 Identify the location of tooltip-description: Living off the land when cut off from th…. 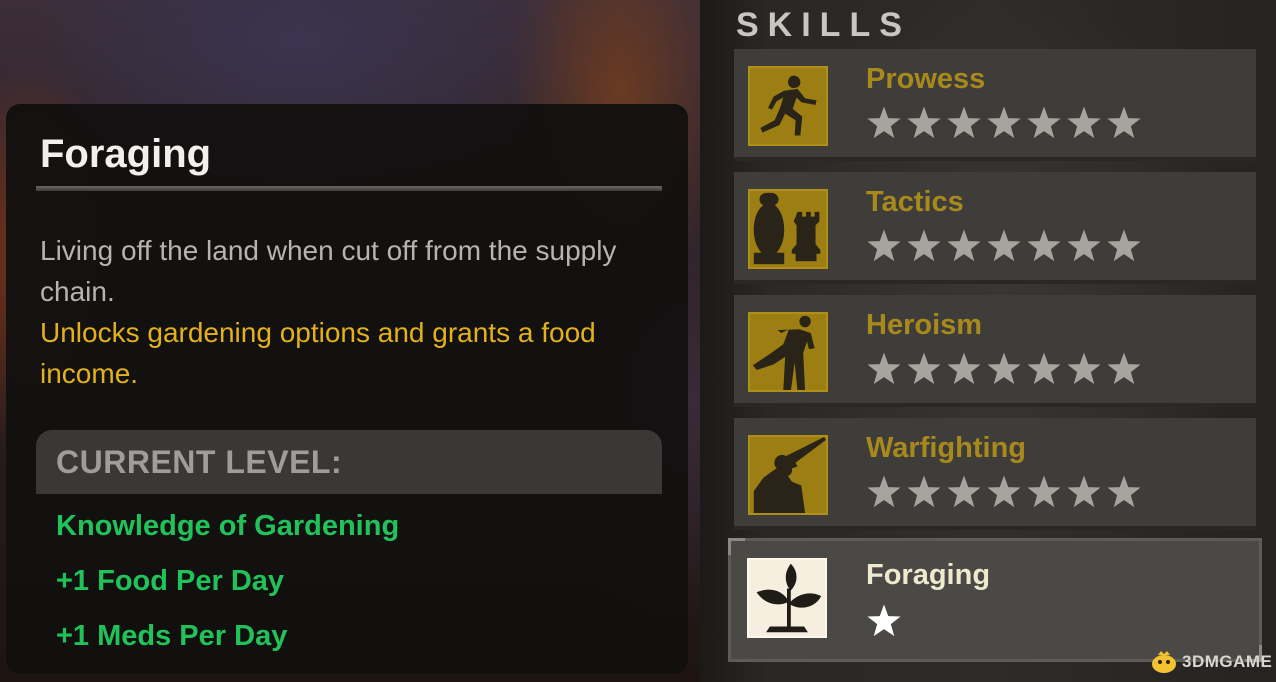
(328, 271).